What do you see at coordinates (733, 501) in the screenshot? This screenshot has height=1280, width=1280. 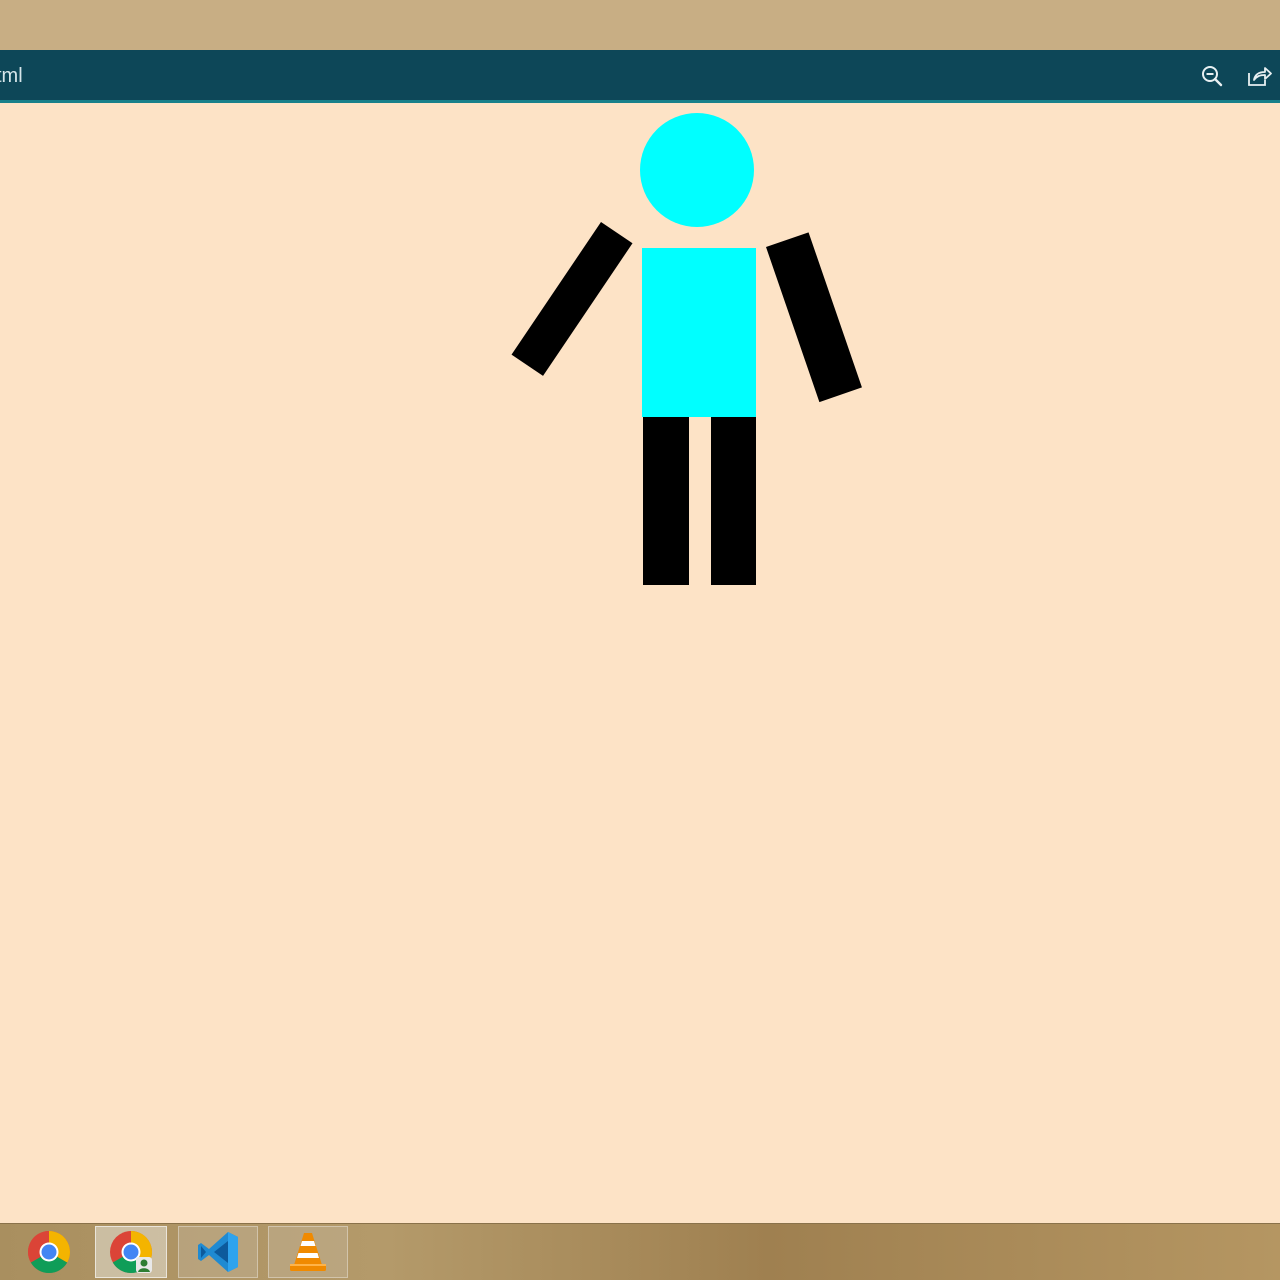 I see `figure-right-leg` at bounding box center [733, 501].